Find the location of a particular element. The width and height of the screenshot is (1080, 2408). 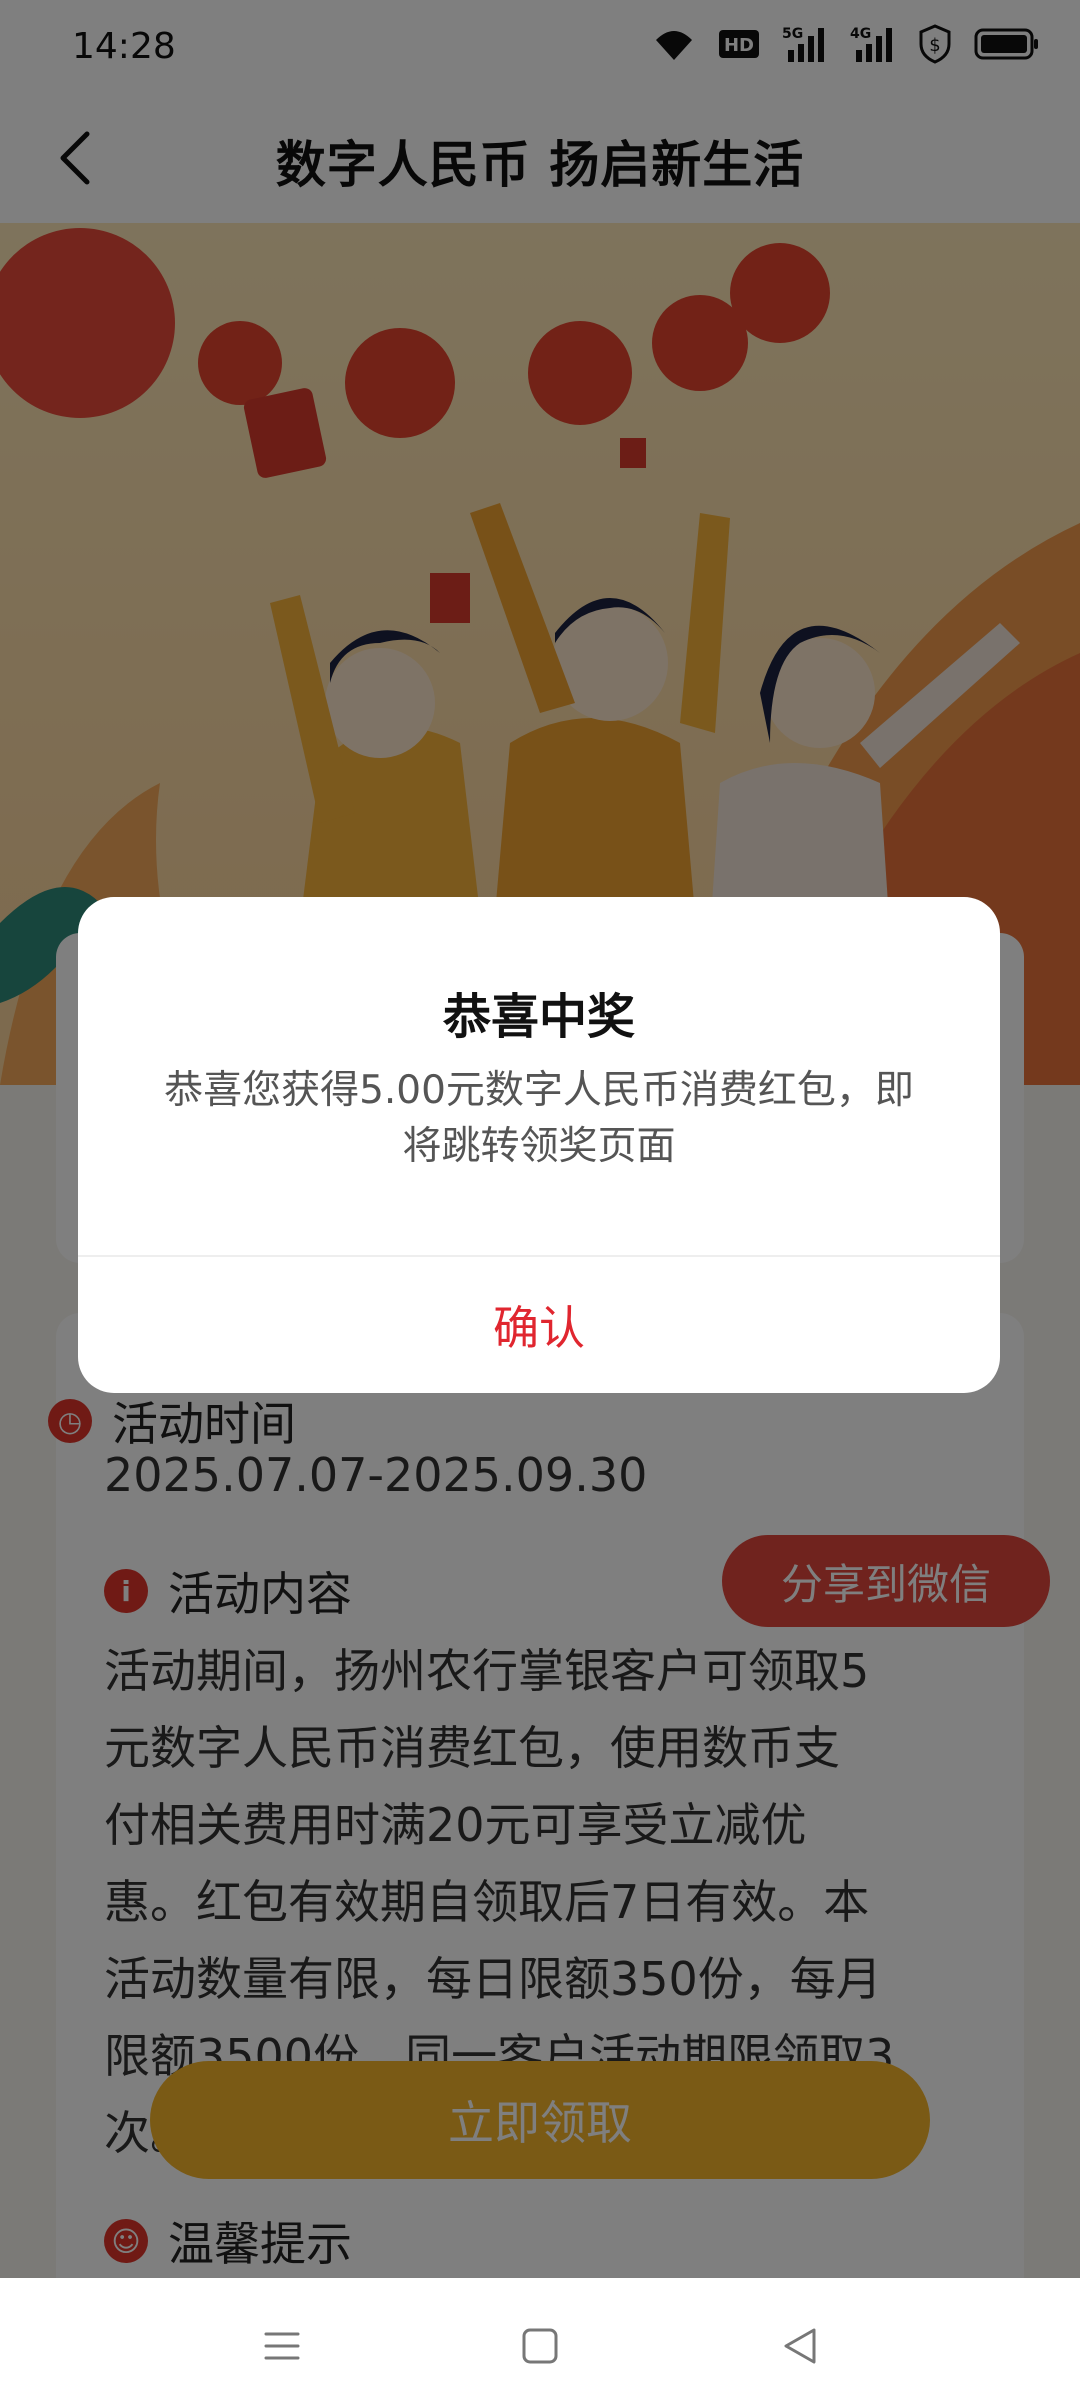

dialog-message: 恭喜您获得5.00元数字人民币消费红包，即 将跳转领奖页面 is located at coordinates (539, 1119).